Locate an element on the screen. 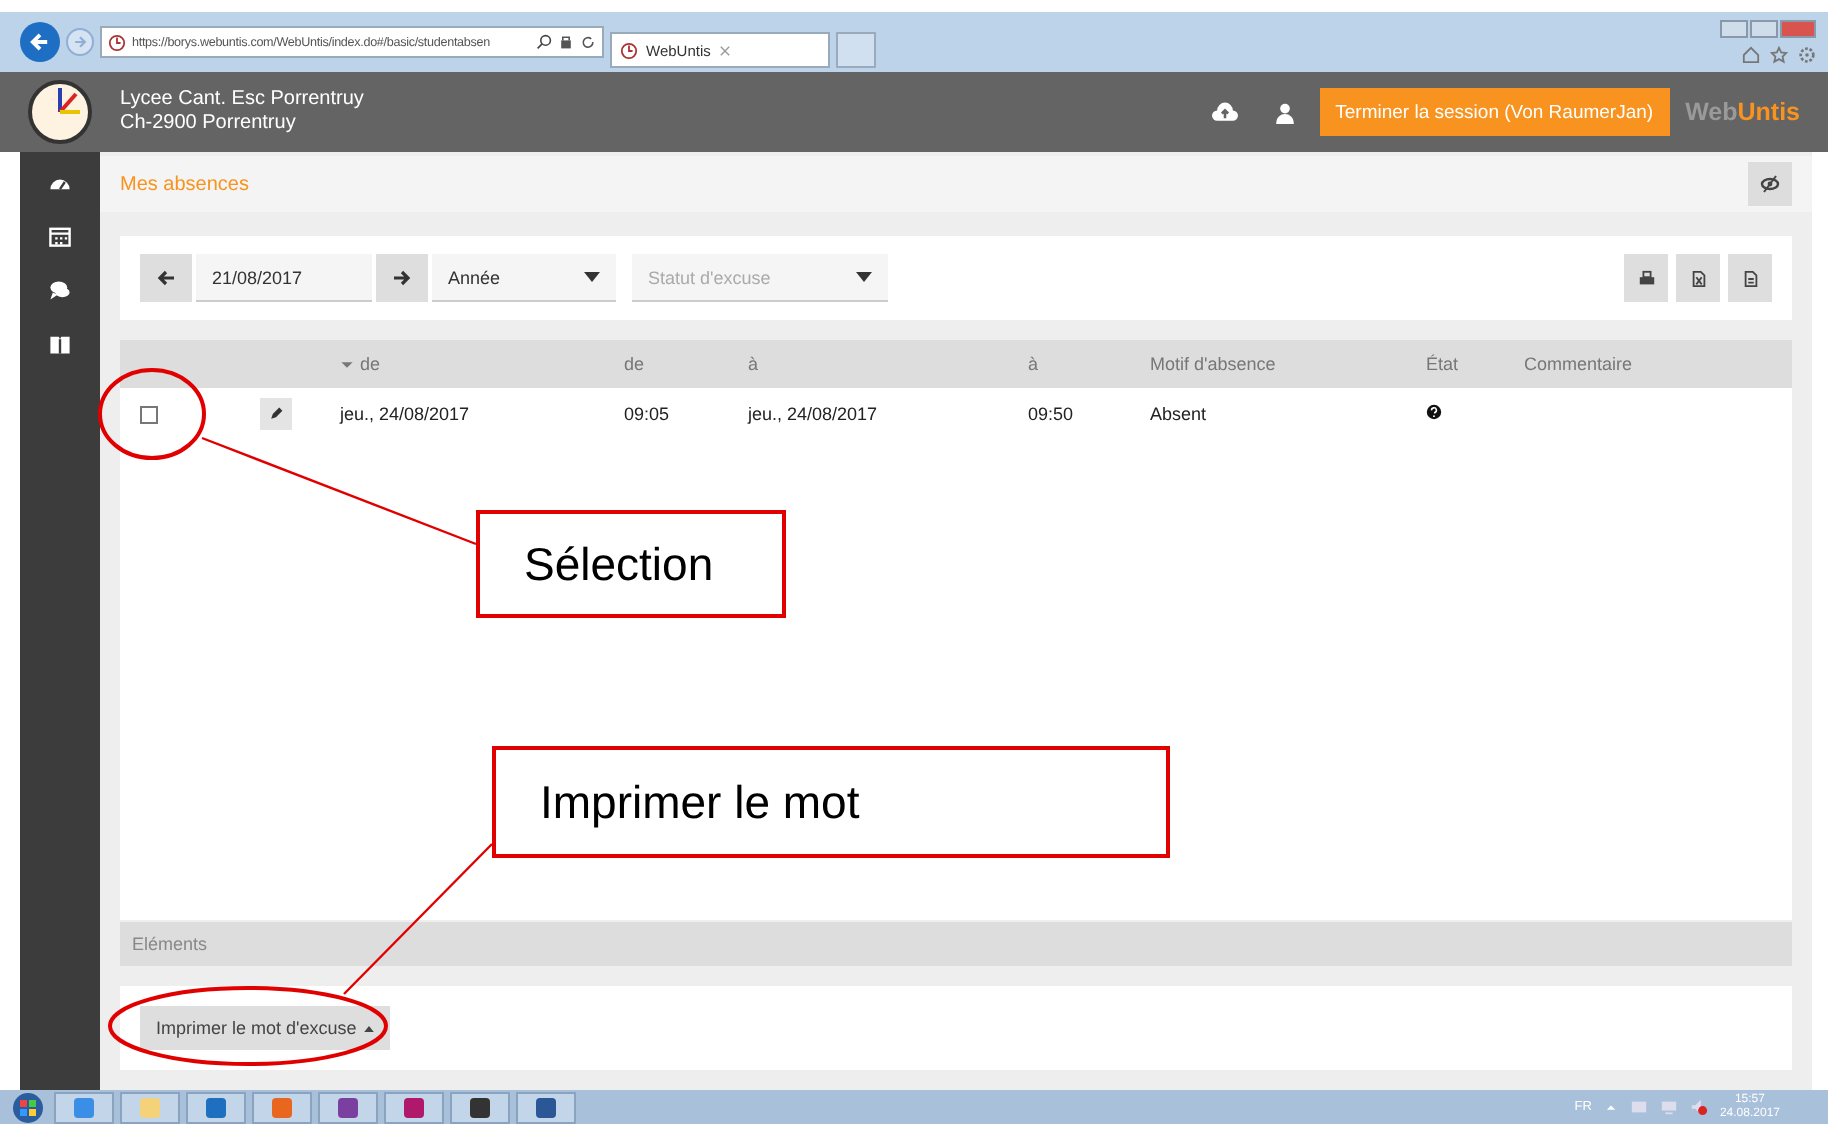 The width and height of the screenshot is (1828, 1124). speaker-muted-icon is located at coordinates (1698, 1107).